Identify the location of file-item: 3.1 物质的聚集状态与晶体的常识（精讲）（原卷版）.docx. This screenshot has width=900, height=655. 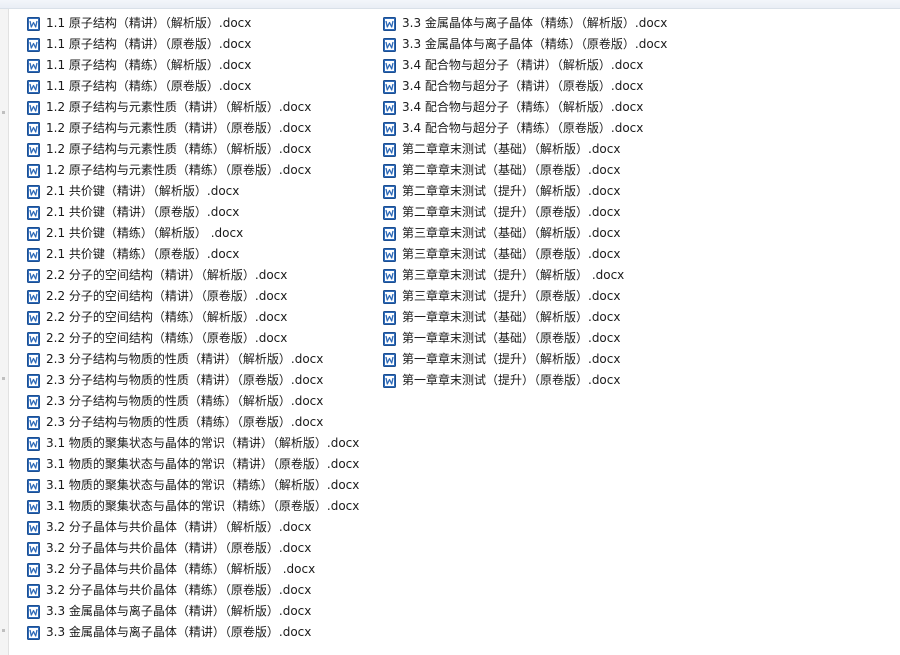
(193, 464).